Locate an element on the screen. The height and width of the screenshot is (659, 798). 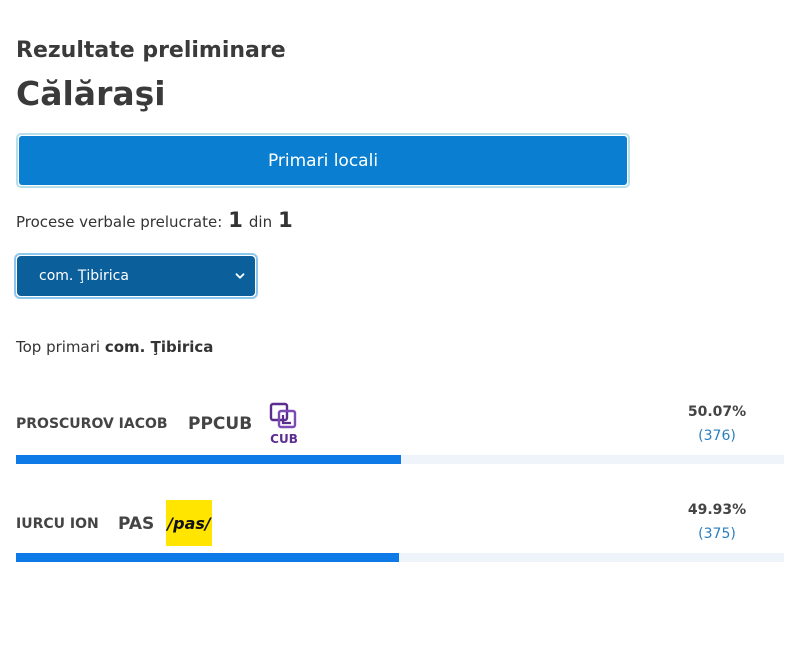
progress-total: 1 is located at coordinates (285, 220).